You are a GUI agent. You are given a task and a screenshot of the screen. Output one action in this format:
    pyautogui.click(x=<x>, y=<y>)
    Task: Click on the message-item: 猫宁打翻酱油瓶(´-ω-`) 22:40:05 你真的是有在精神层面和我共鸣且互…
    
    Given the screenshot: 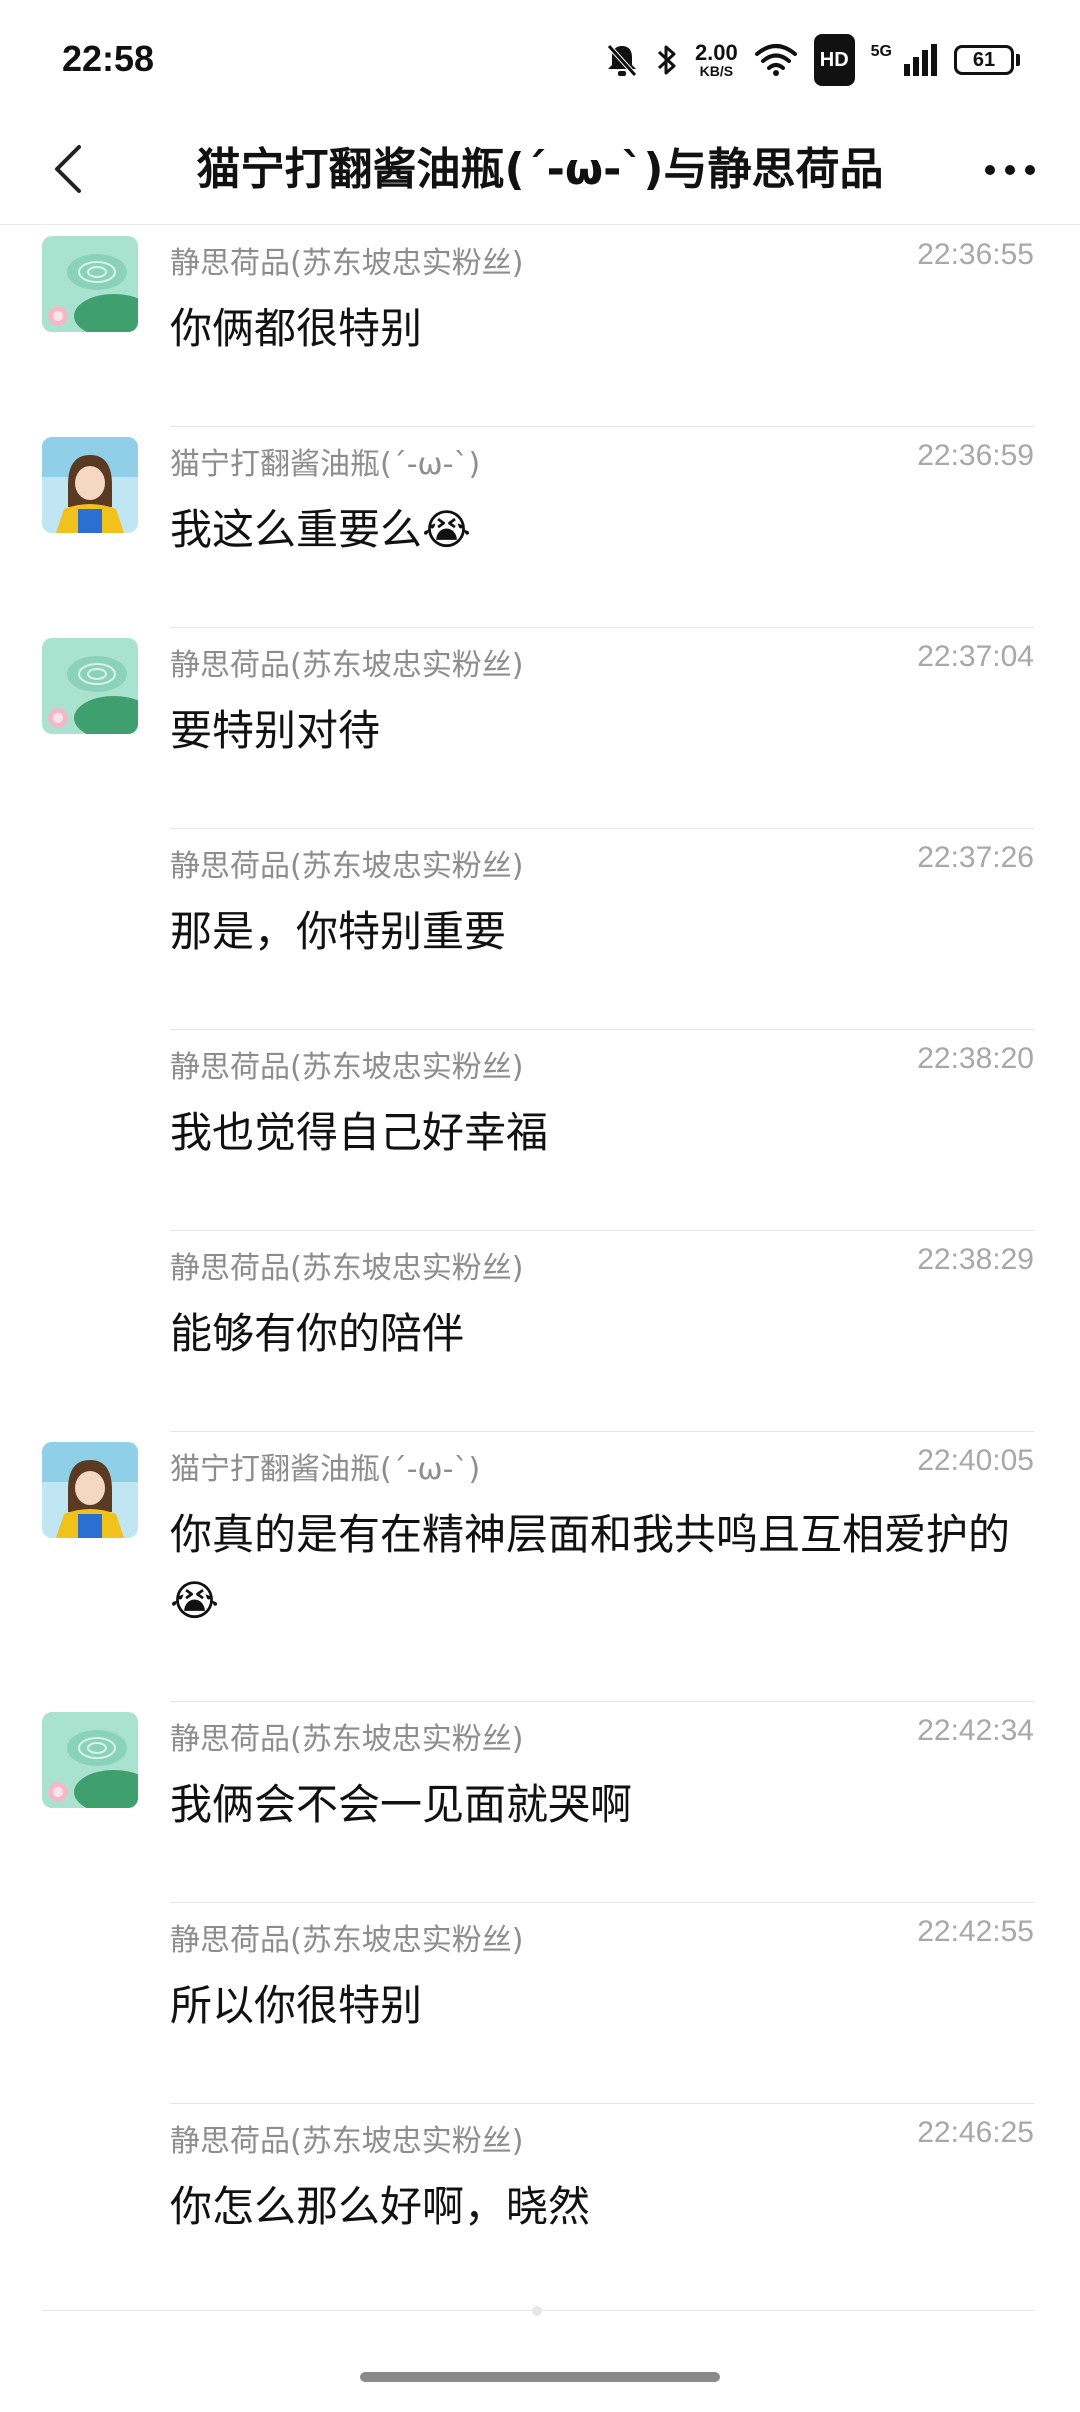 What is the action you would take?
    pyautogui.click(x=540, y=1567)
    